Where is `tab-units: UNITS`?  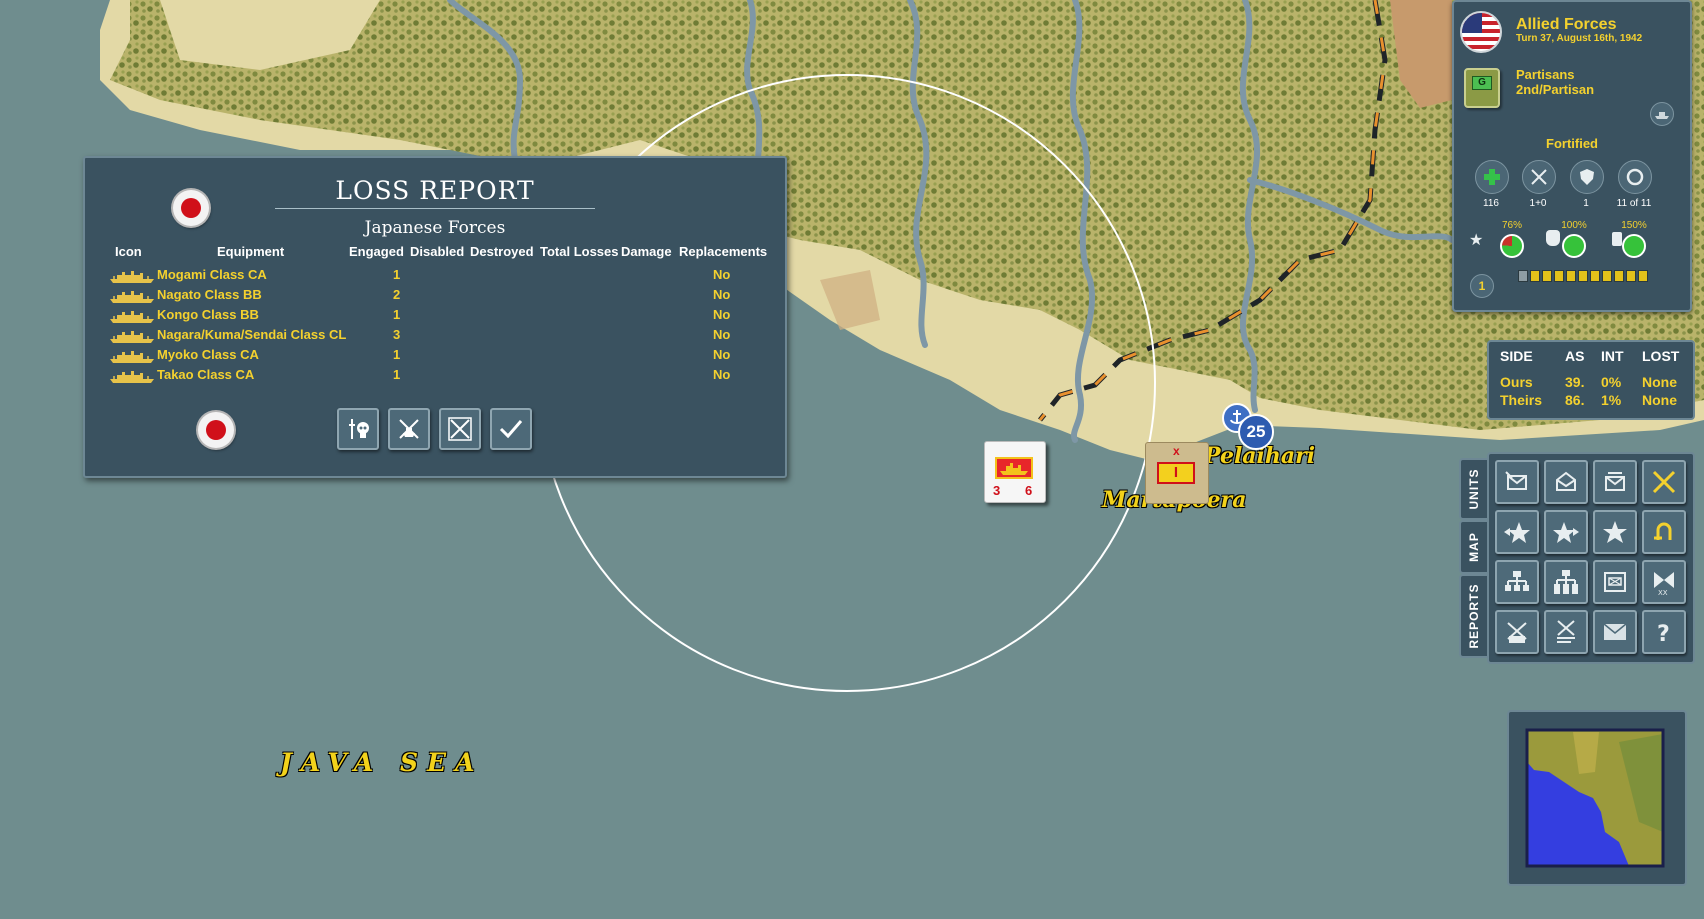 tab-units: UNITS is located at coordinates (1473, 489).